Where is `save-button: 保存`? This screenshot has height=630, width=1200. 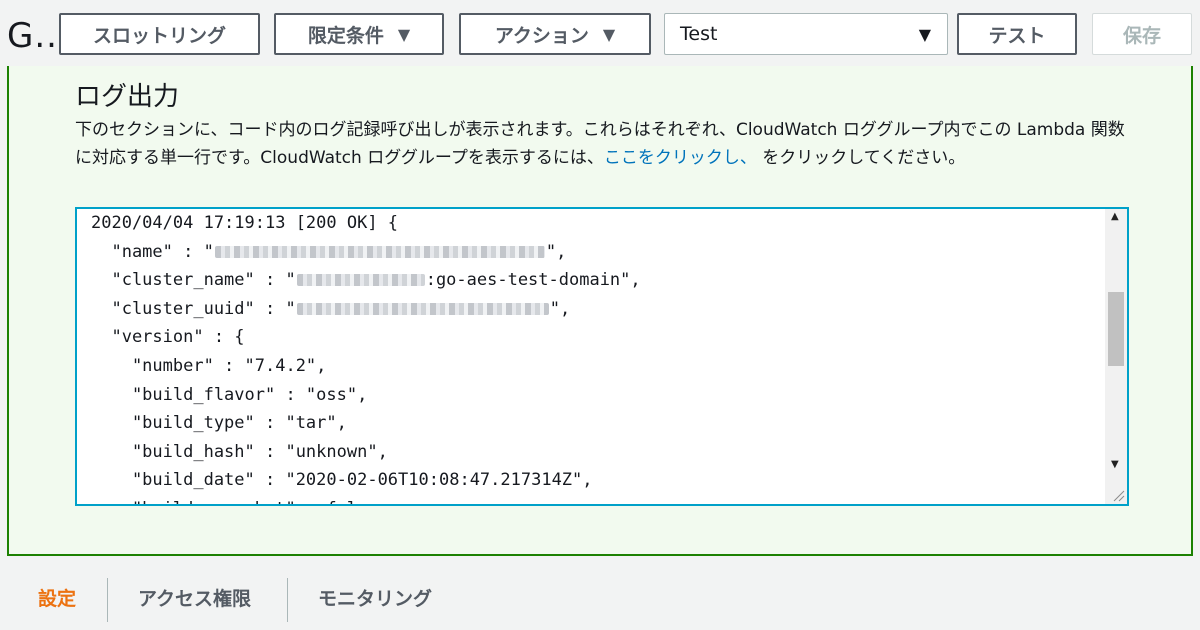
save-button: 保存 is located at coordinates (1142, 34).